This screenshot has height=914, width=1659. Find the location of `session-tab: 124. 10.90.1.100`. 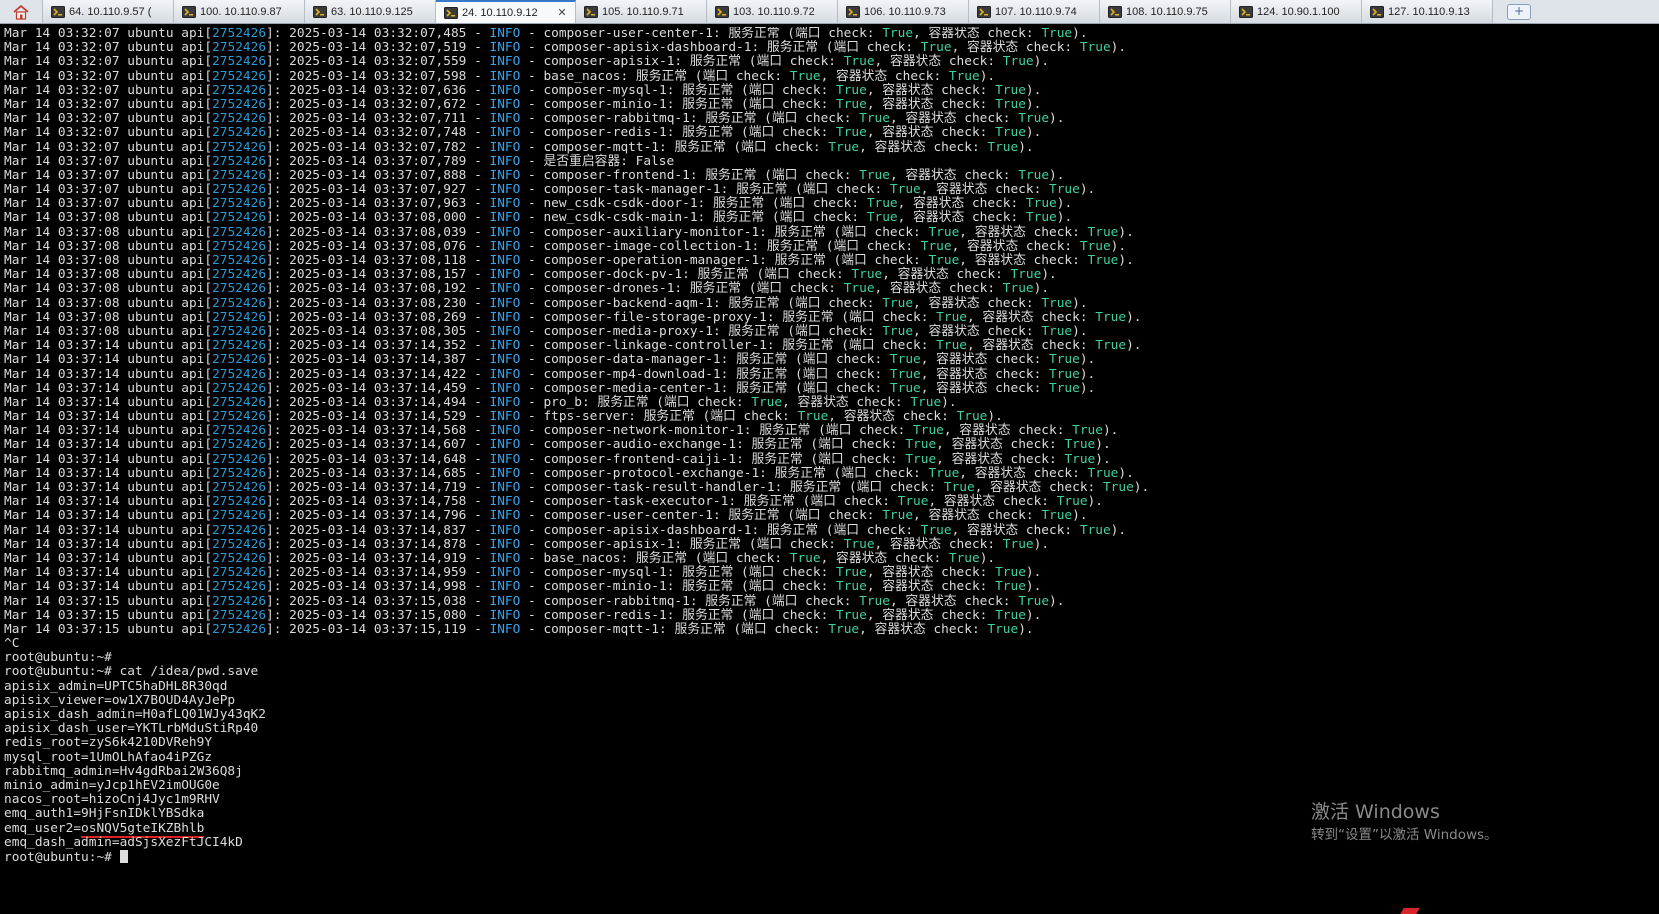

session-tab: 124. 10.90.1.100 is located at coordinates (1296, 11).